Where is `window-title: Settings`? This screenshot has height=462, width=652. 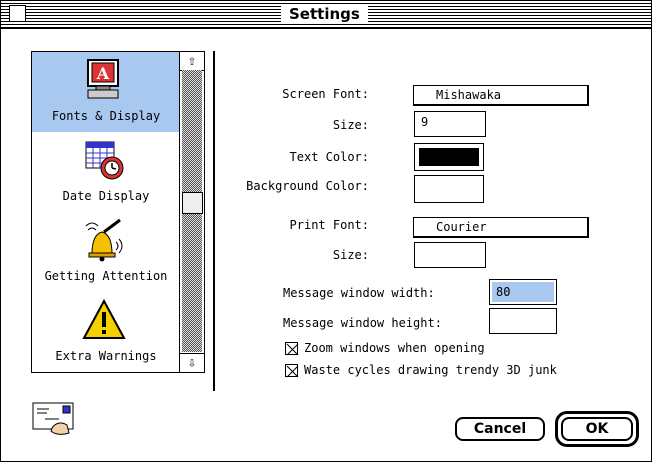
window-title: Settings is located at coordinates (324, 14).